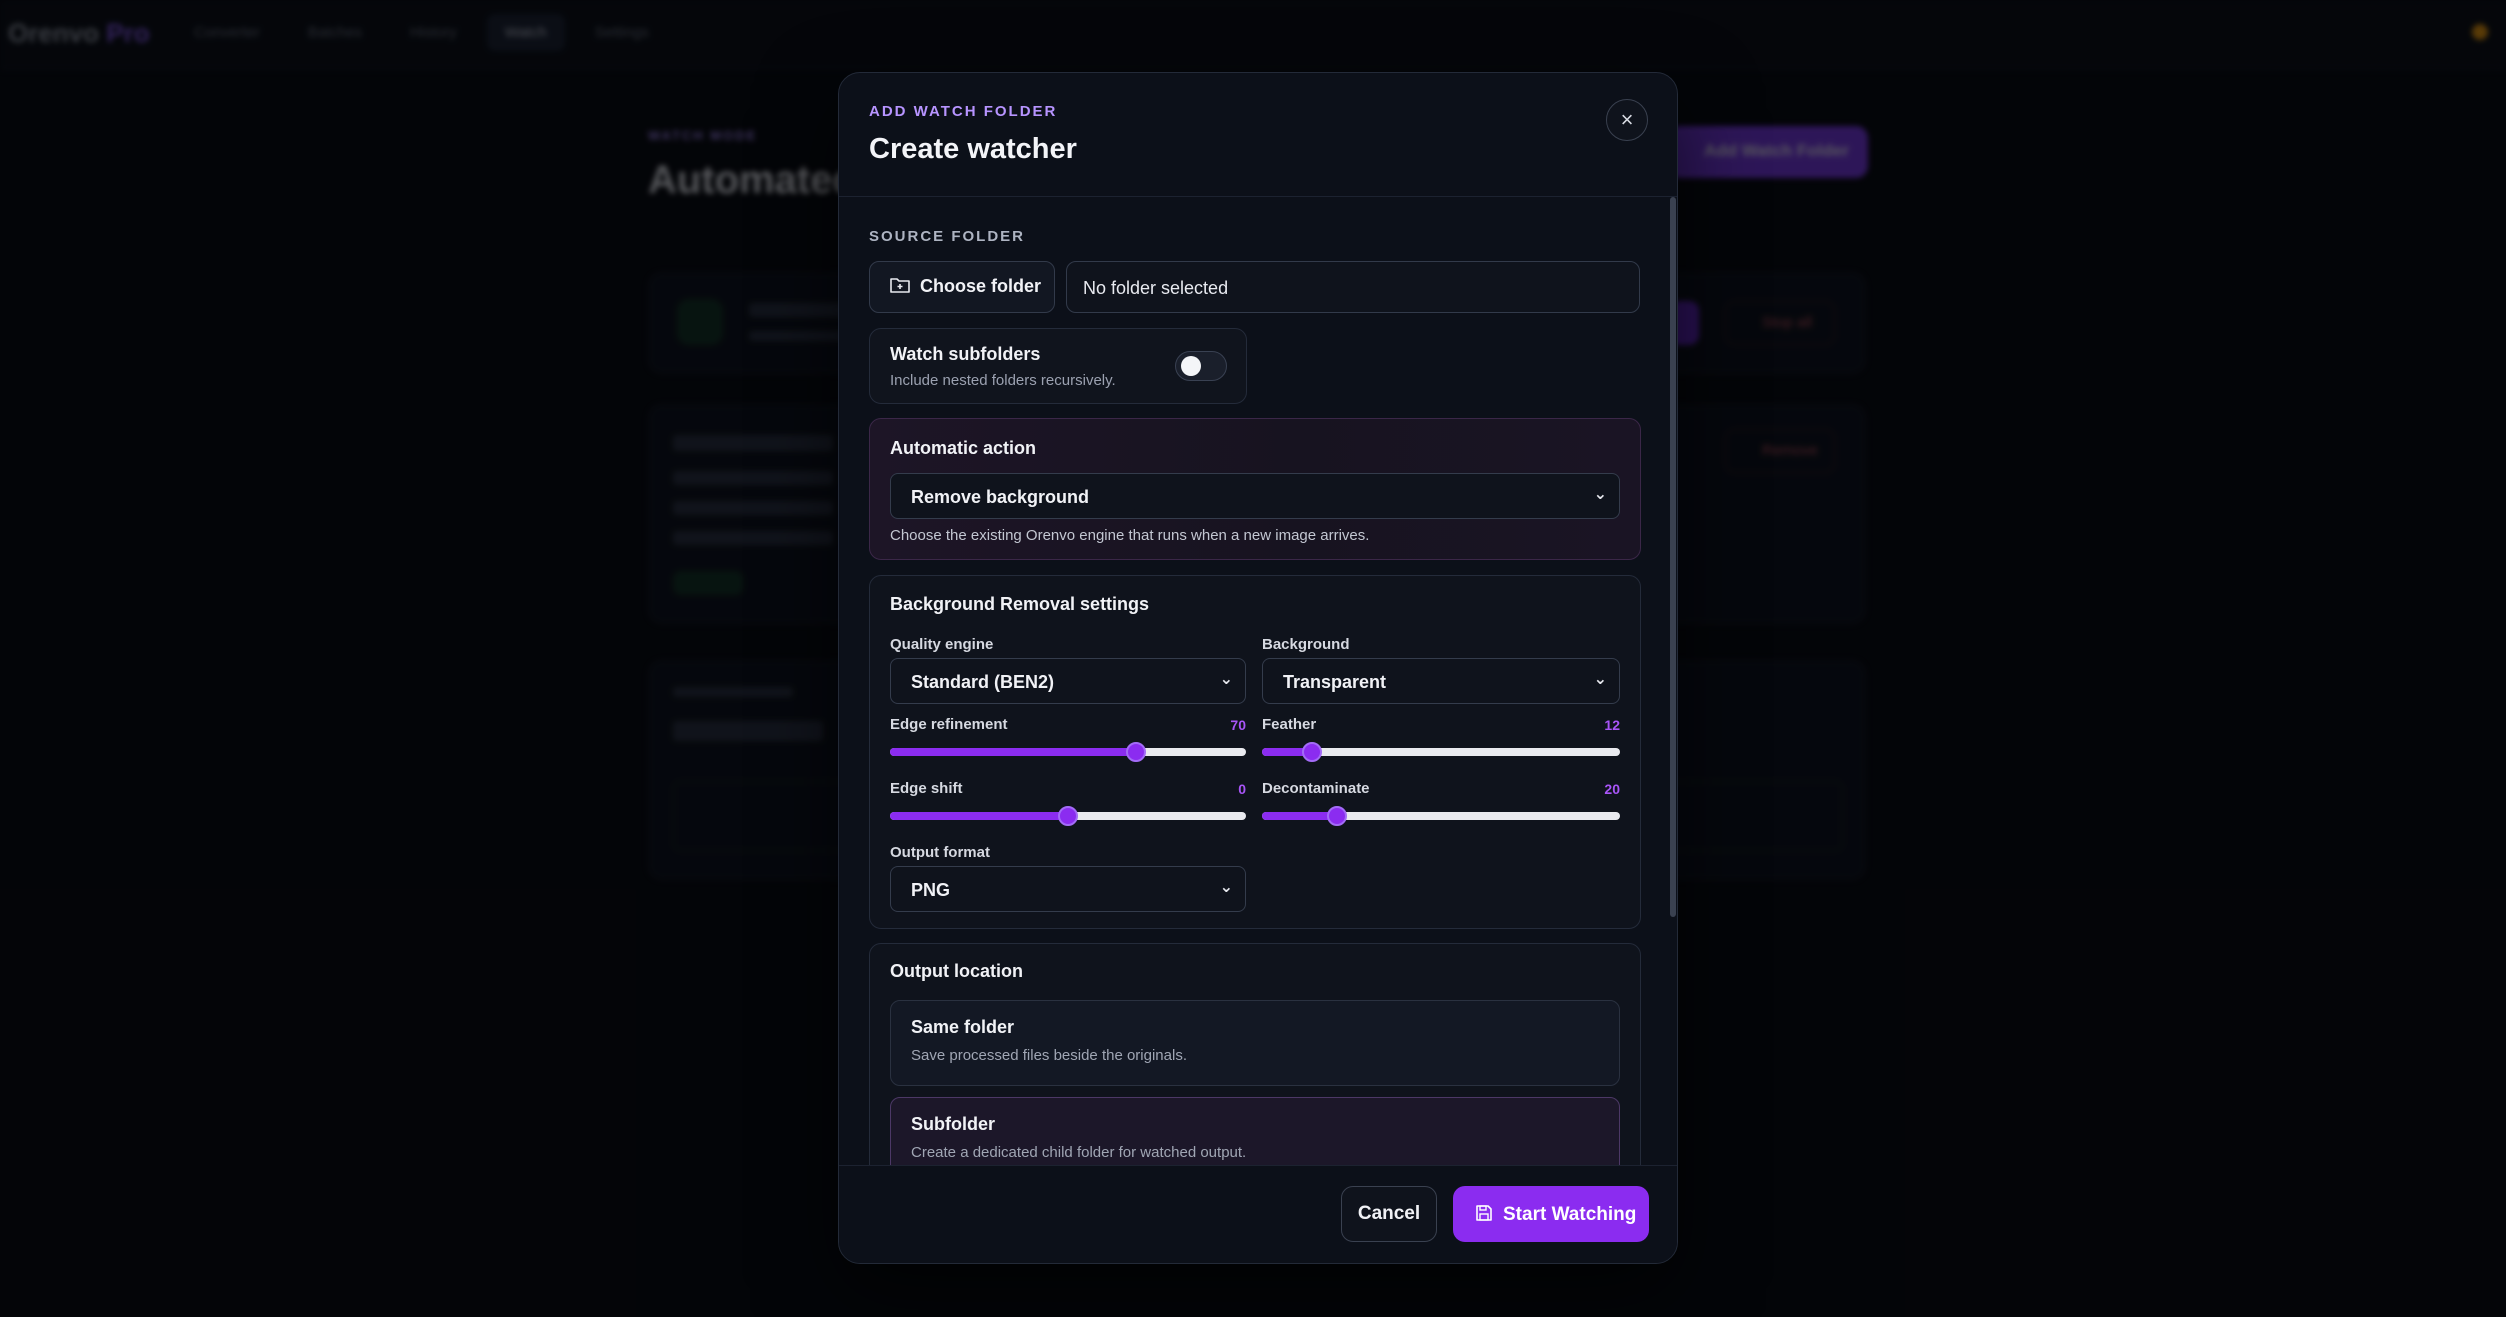 Image resolution: width=2506 pixels, height=1317 pixels. What do you see at coordinates (1484, 1213) in the screenshot?
I see `save-icon` at bounding box center [1484, 1213].